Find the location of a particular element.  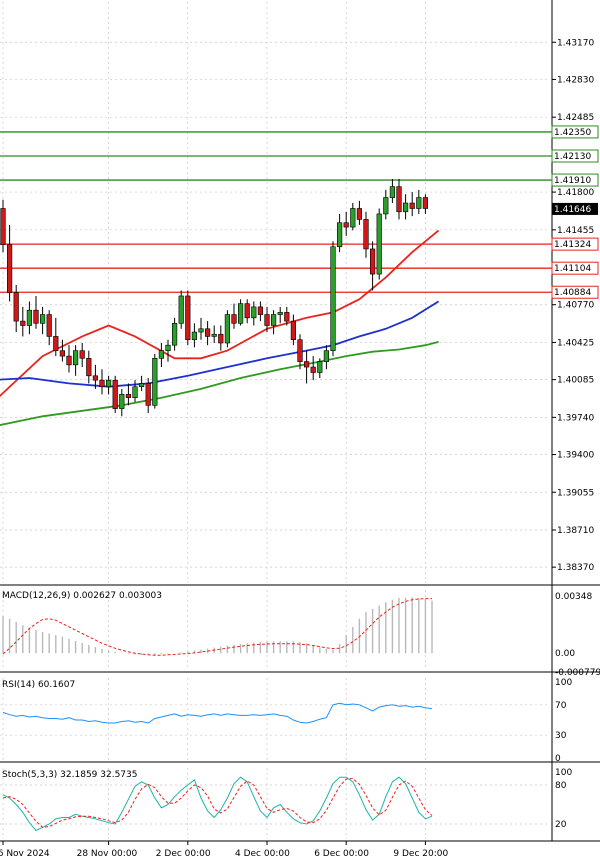

stoch-pane: Stoch(5,3,3) 32.1859 32.5735 100 80 20 is located at coordinates (286, 800).